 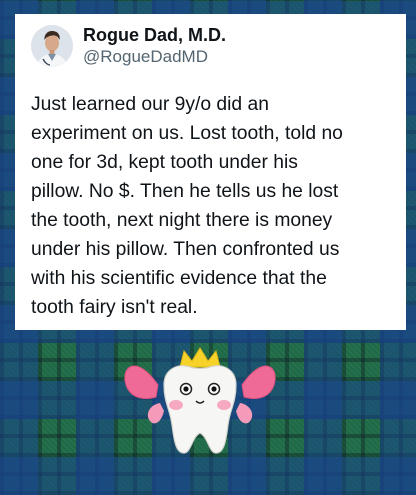 I want to click on doctor-avatar-icon, so click(x=52, y=46).